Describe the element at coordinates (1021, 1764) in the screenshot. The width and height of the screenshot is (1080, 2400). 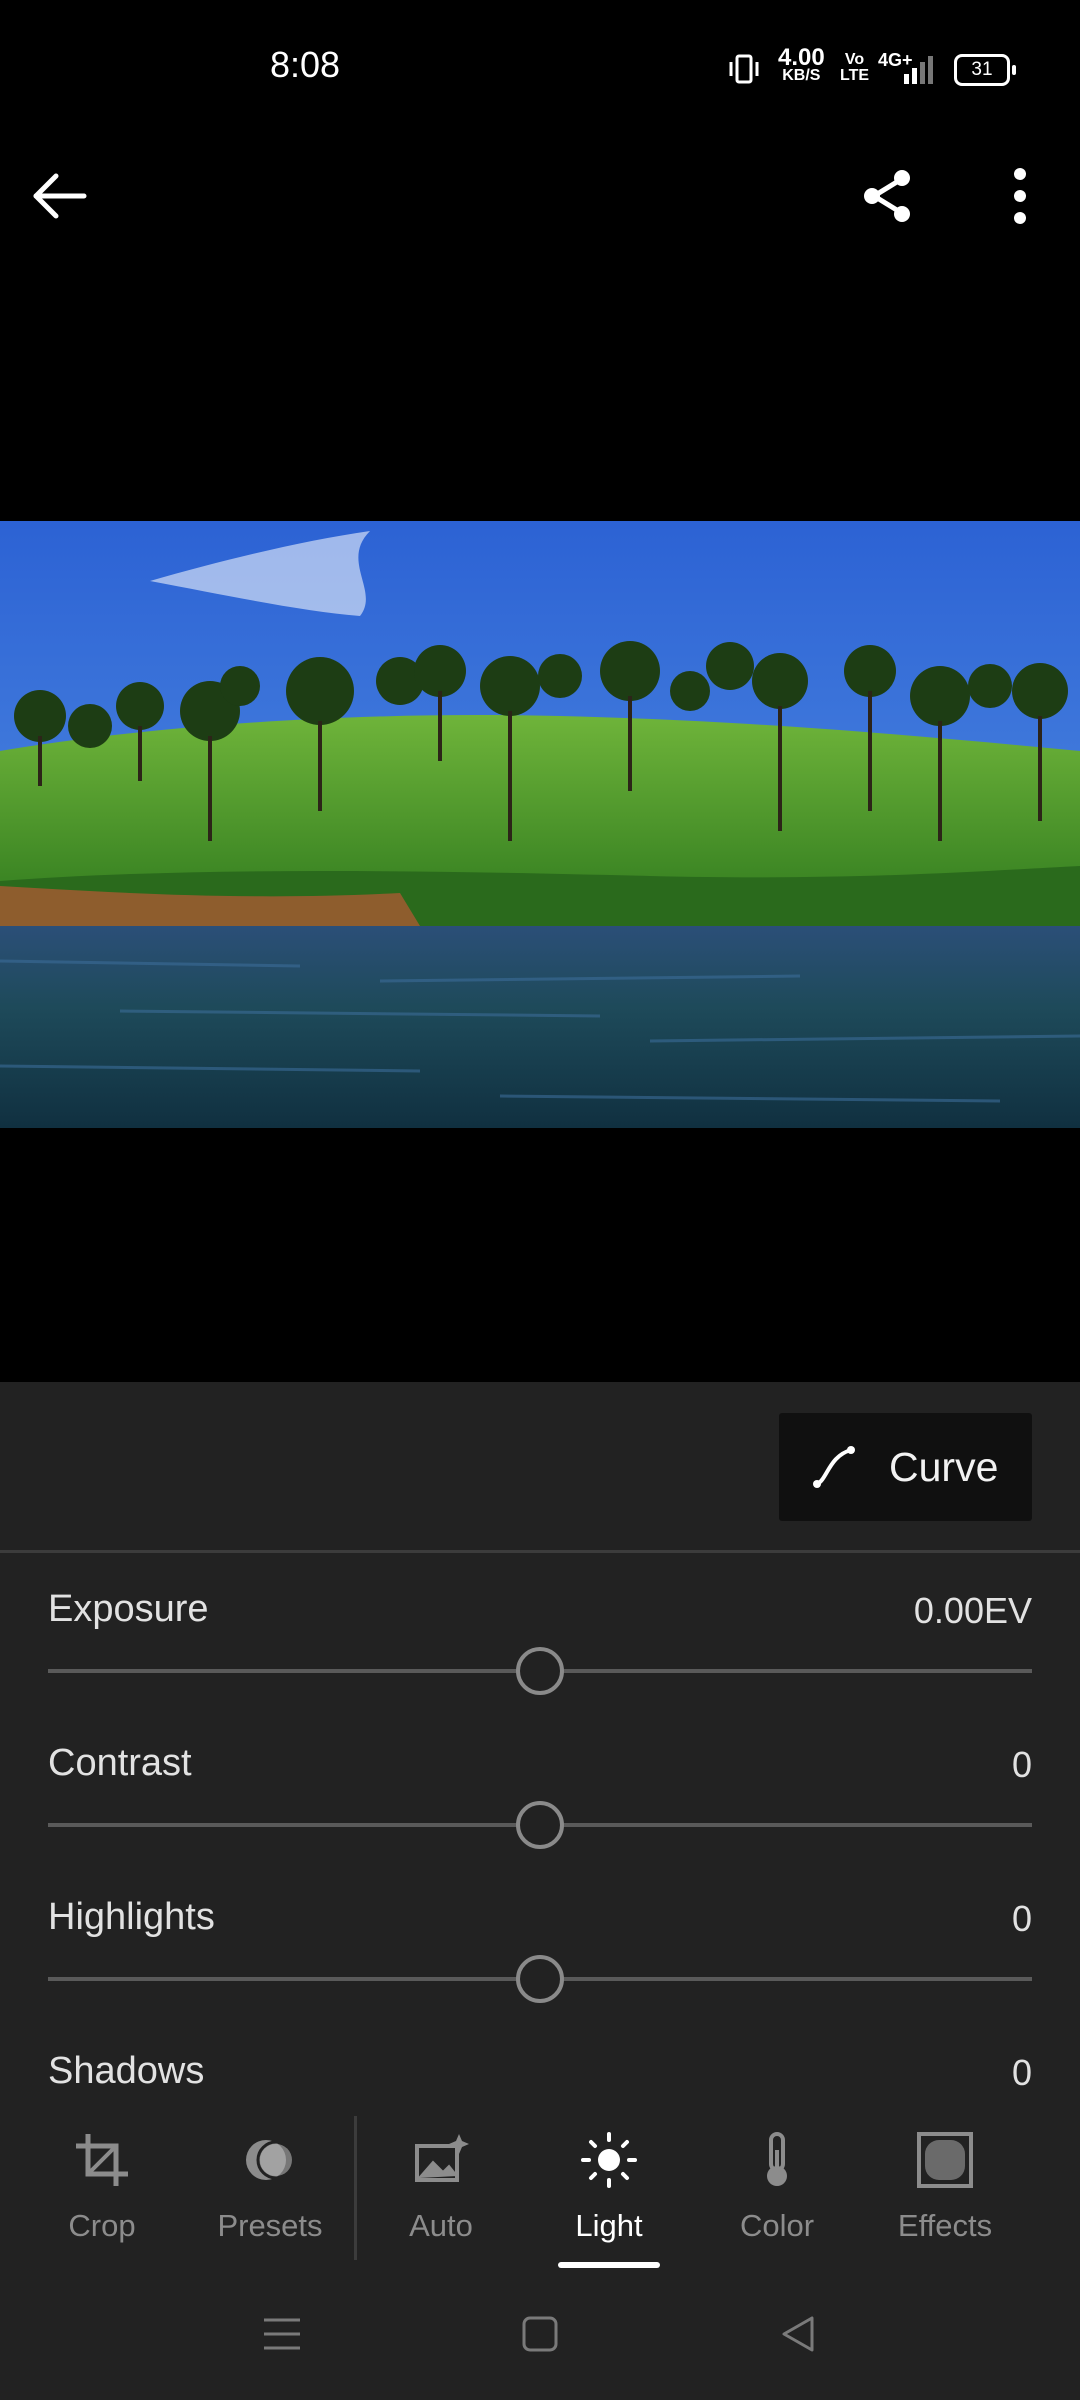
I see `contrast-value: 0` at that location.